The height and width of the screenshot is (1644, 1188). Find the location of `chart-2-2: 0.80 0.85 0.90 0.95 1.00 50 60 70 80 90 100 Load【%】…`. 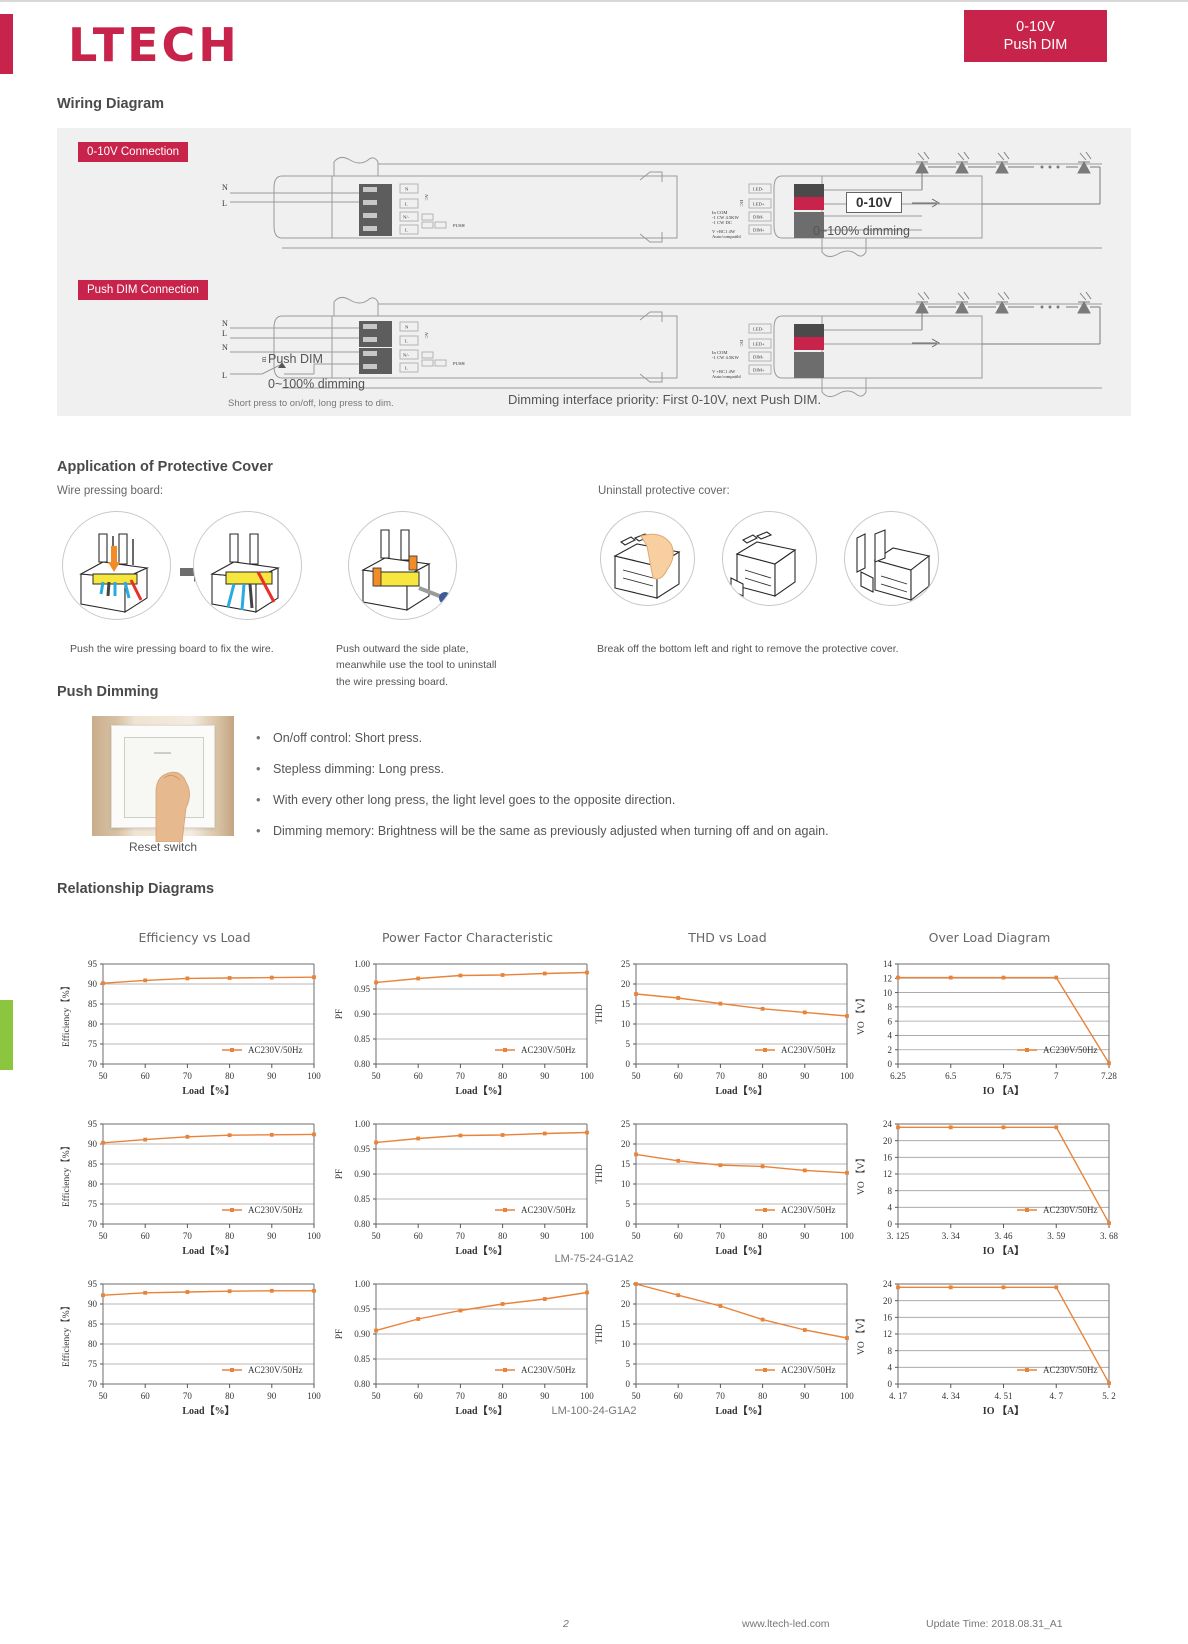

chart-2-2: 0.80 0.85 0.90 0.95 1.00 50 60 70 80 90 100 Load【%】… is located at coordinates (467, 1186).